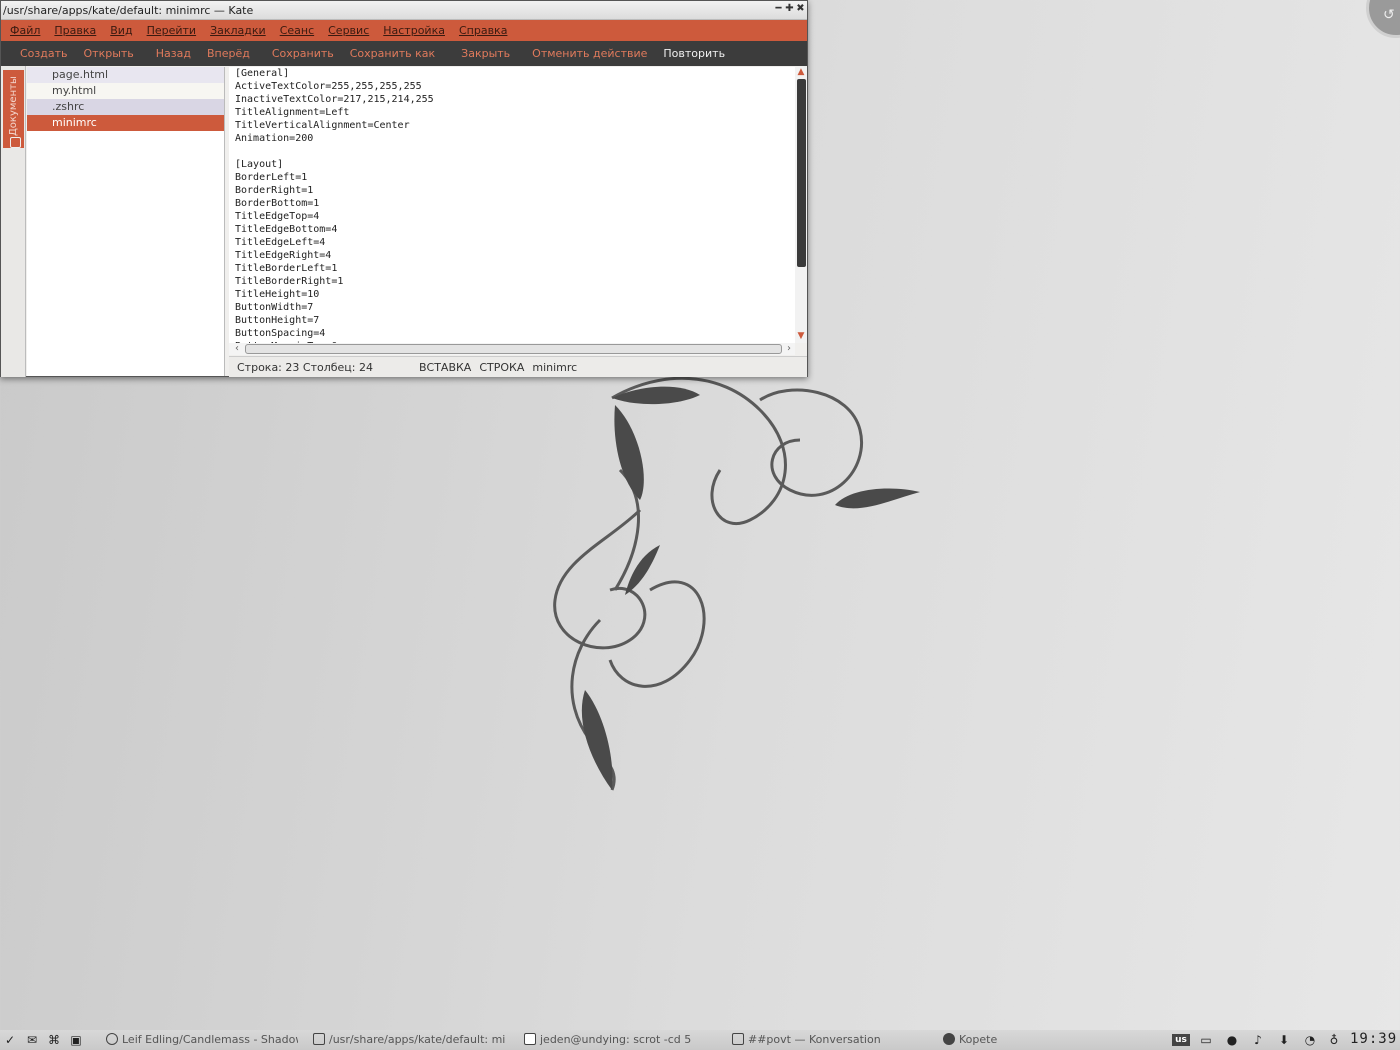  I want to click on menu-session: Сеанс, so click(297, 30).